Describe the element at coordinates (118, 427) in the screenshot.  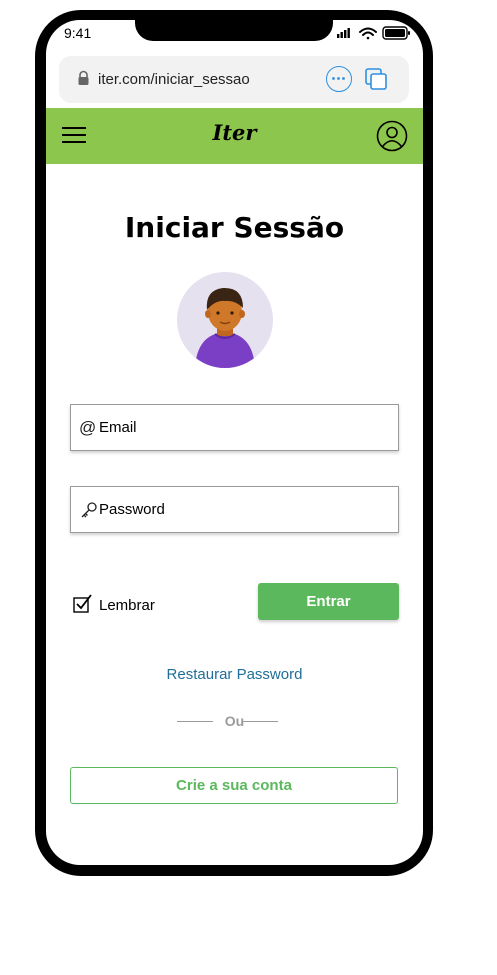
I see `email-label: Email` at that location.